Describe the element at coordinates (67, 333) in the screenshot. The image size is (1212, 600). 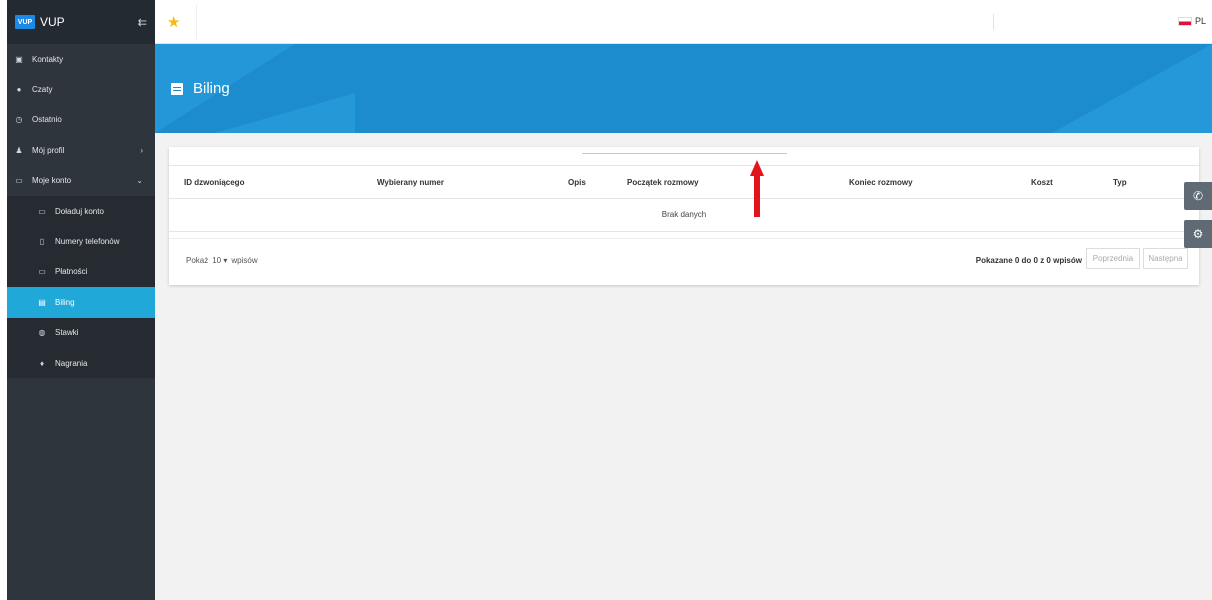
I see `sidebar-item-label: Stawki` at that location.